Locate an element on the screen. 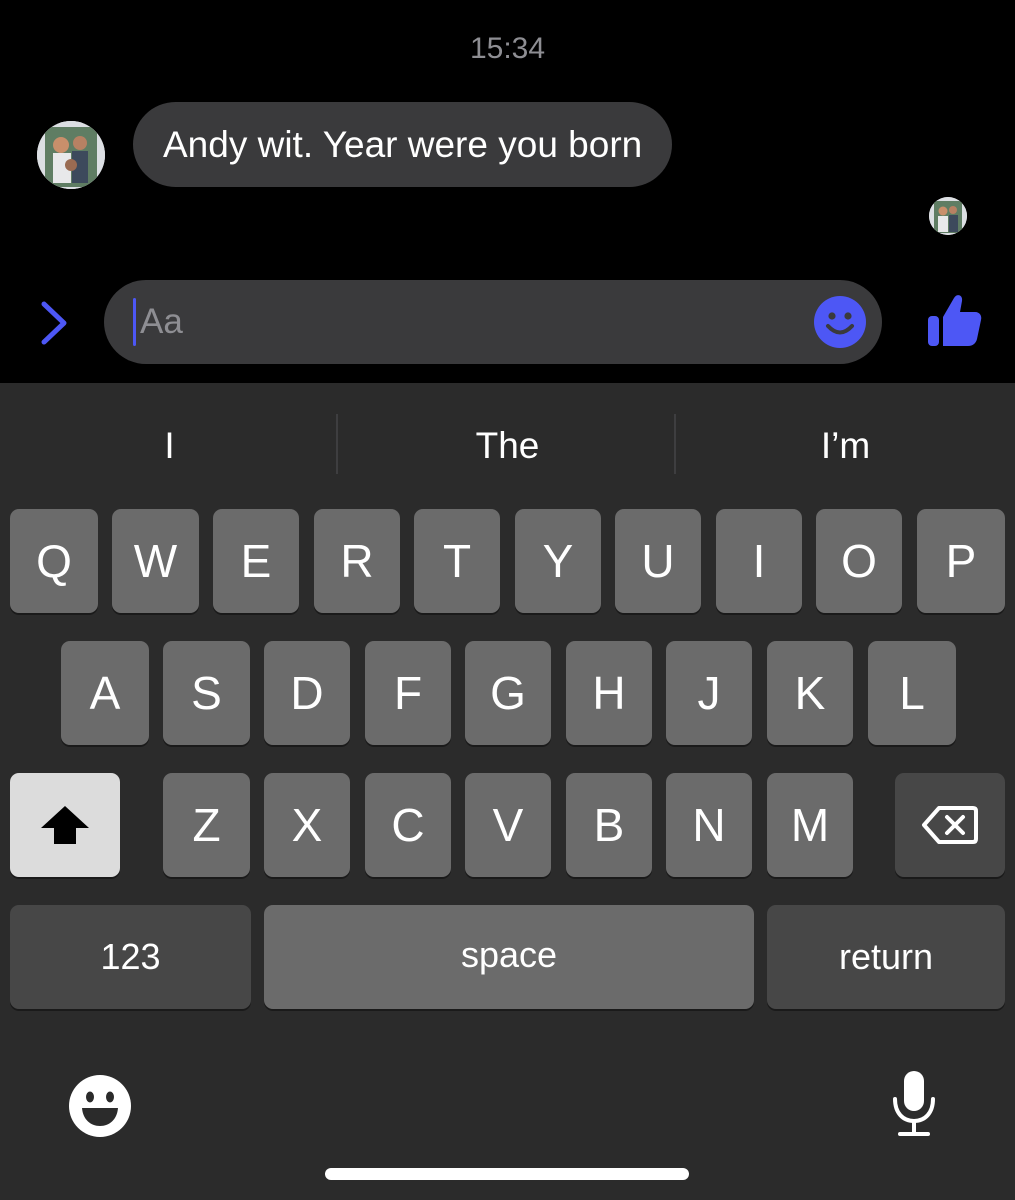 Image resolution: width=1015 pixels, height=1200 pixels. key-m: M is located at coordinates (810, 825).